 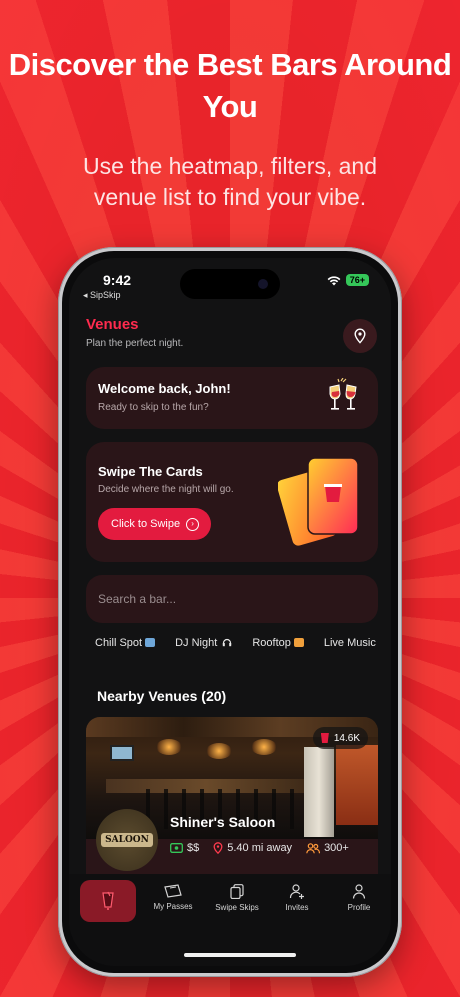 I want to click on venue-price: $$, so click(x=184, y=848).